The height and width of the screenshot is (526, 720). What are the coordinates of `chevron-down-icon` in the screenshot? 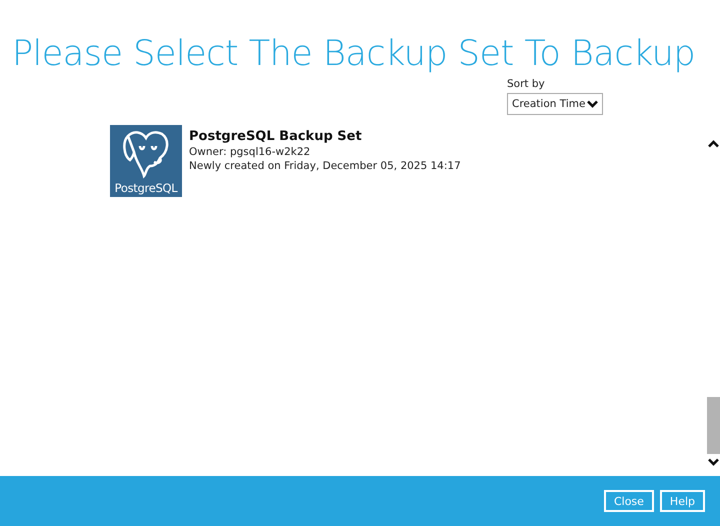 It's located at (592, 104).